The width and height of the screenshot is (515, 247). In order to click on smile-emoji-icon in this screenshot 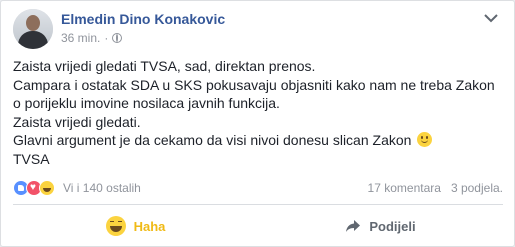, I will do `click(425, 139)`.